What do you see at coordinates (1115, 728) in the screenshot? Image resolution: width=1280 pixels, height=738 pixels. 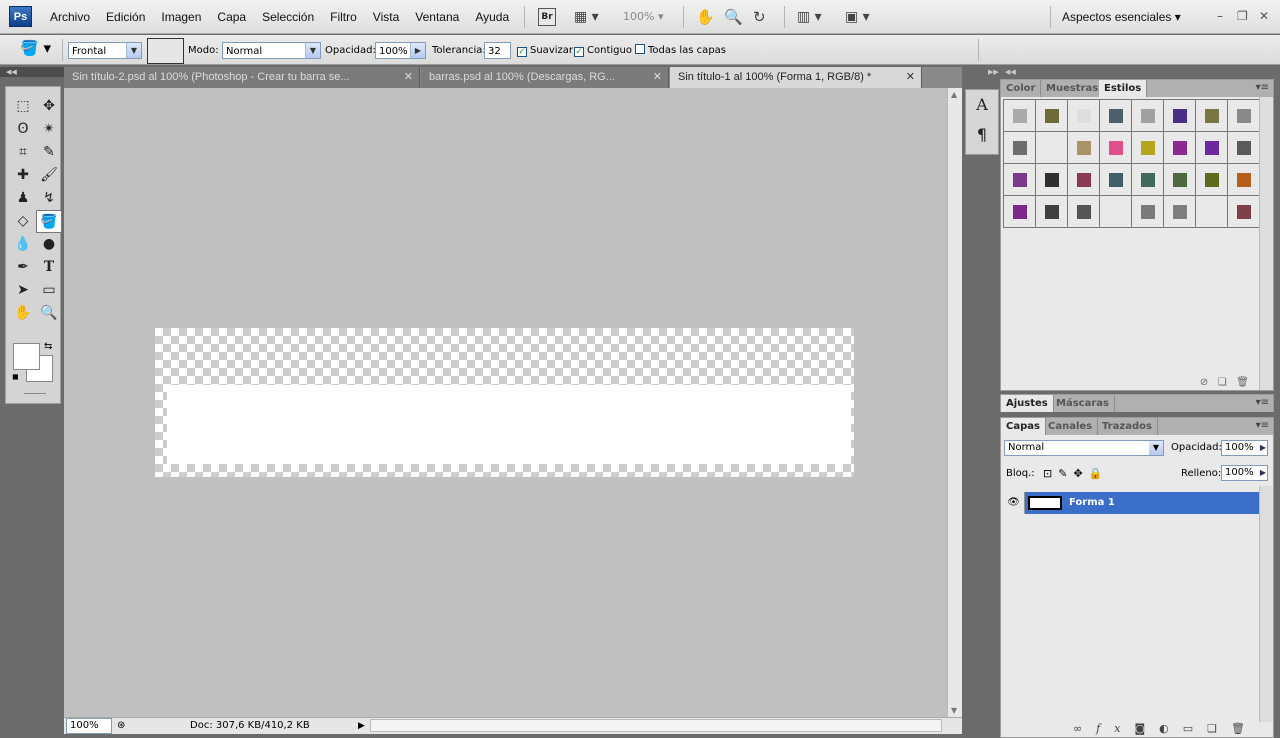 I see `layer-style-icon: fx` at bounding box center [1115, 728].